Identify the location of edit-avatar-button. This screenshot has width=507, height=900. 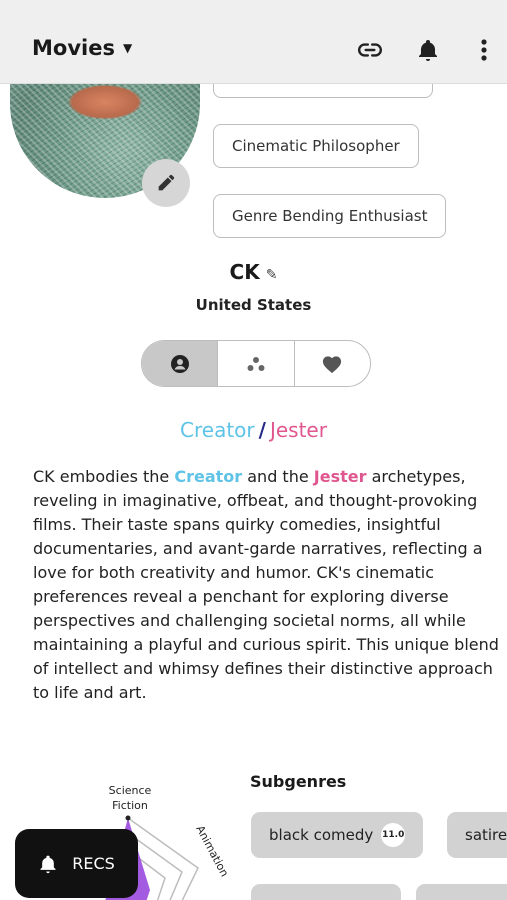
(166, 183).